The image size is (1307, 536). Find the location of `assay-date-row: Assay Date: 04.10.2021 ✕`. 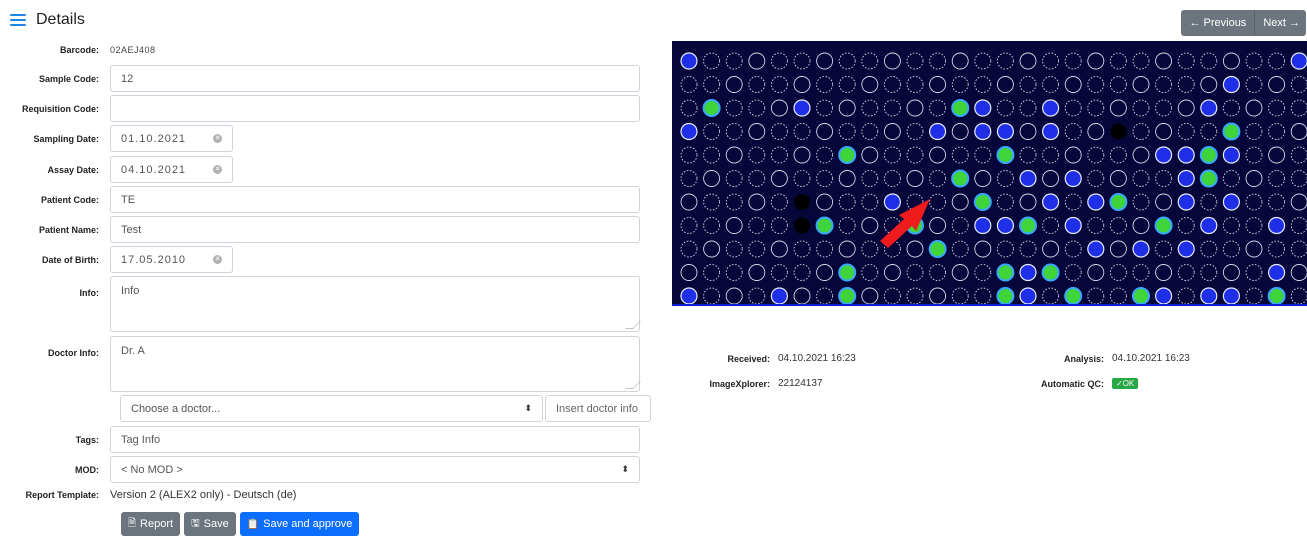

assay-date-row: Assay Date: 04.10.2021 ✕ is located at coordinates (116, 169).